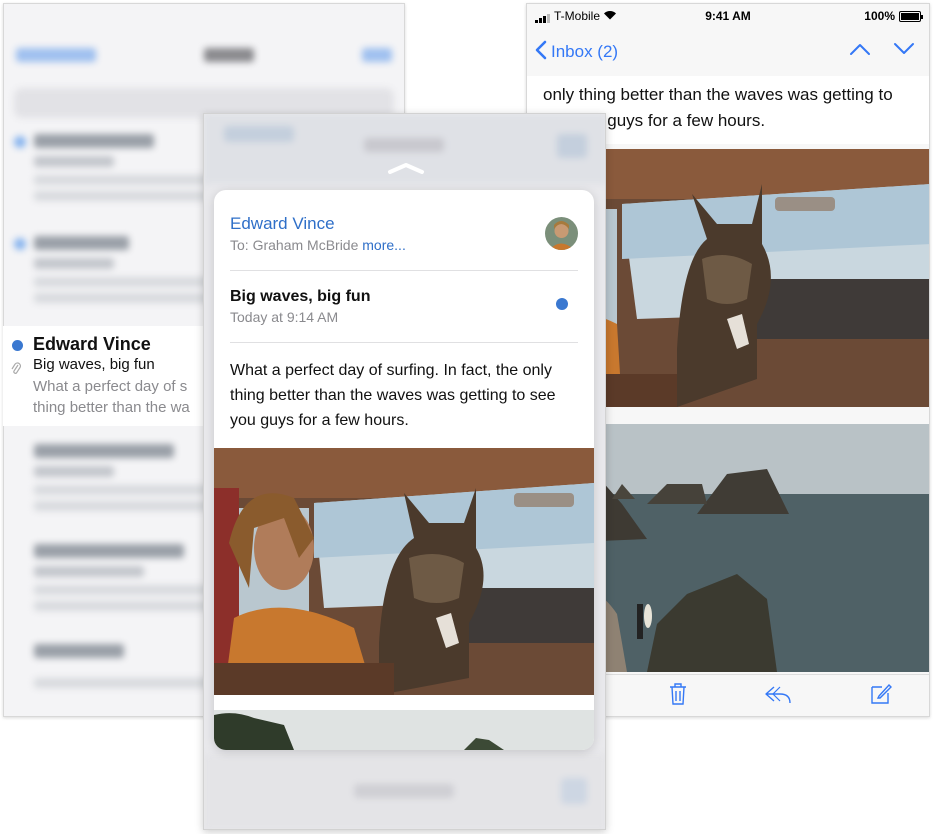 This screenshot has width=934, height=834. I want to click on back-to-inbox-button: Inbox (2), so click(576, 52).